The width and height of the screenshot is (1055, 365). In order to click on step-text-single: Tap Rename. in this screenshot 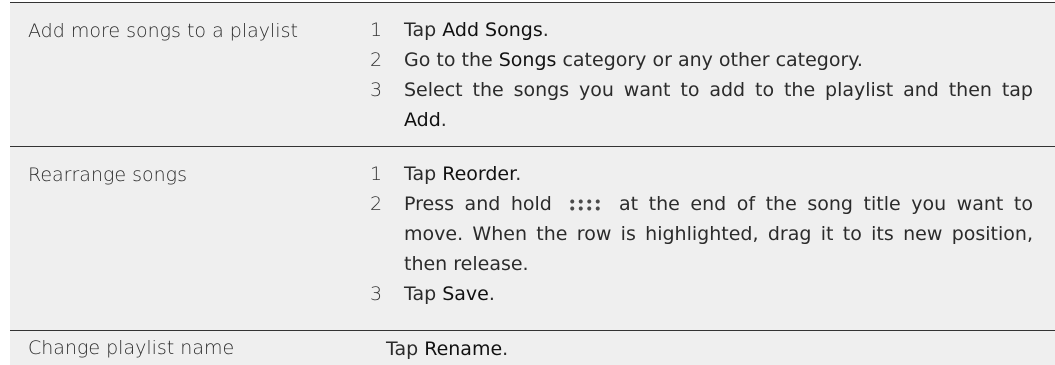, I will do `click(447, 349)`.